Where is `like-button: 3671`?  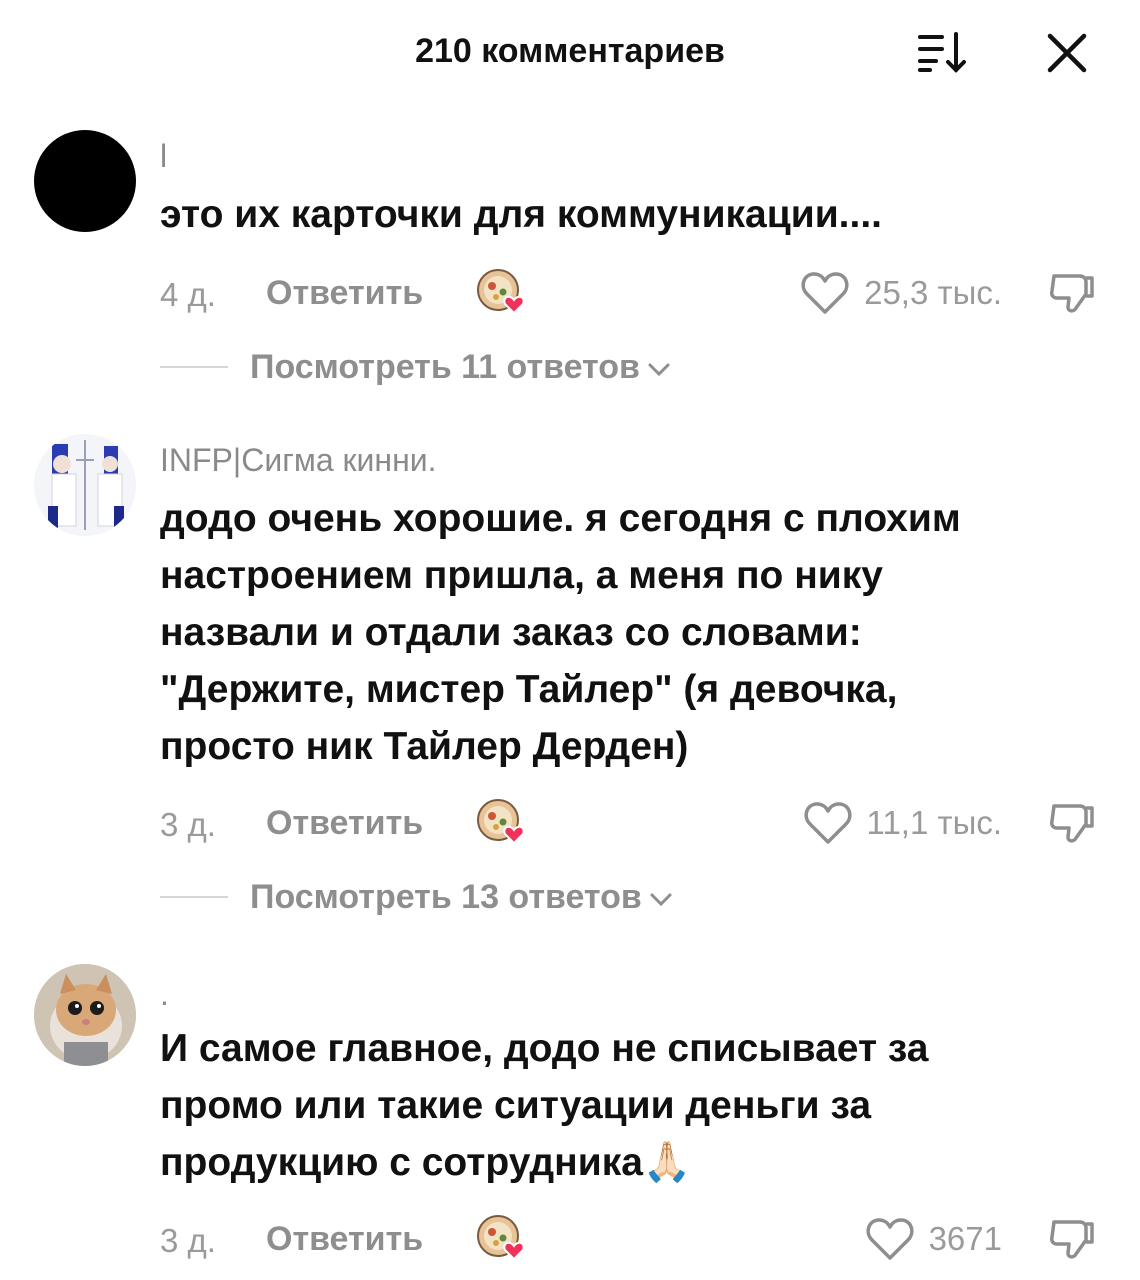
like-button: 3671 is located at coordinates (933, 1239).